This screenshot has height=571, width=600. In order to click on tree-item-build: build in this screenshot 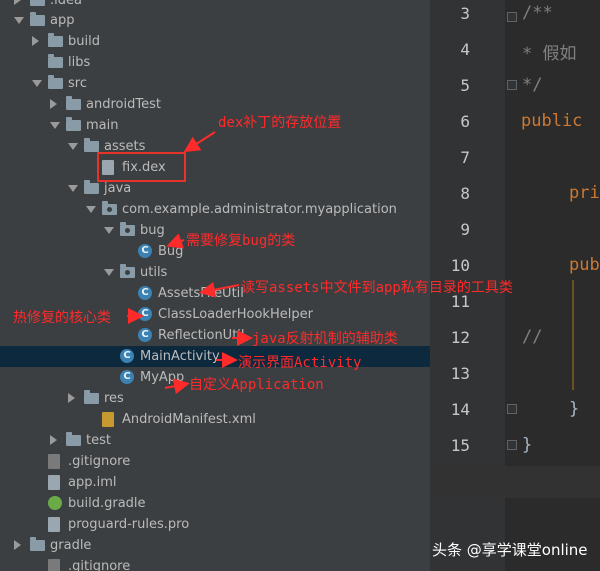, I will do `click(215, 41)`.